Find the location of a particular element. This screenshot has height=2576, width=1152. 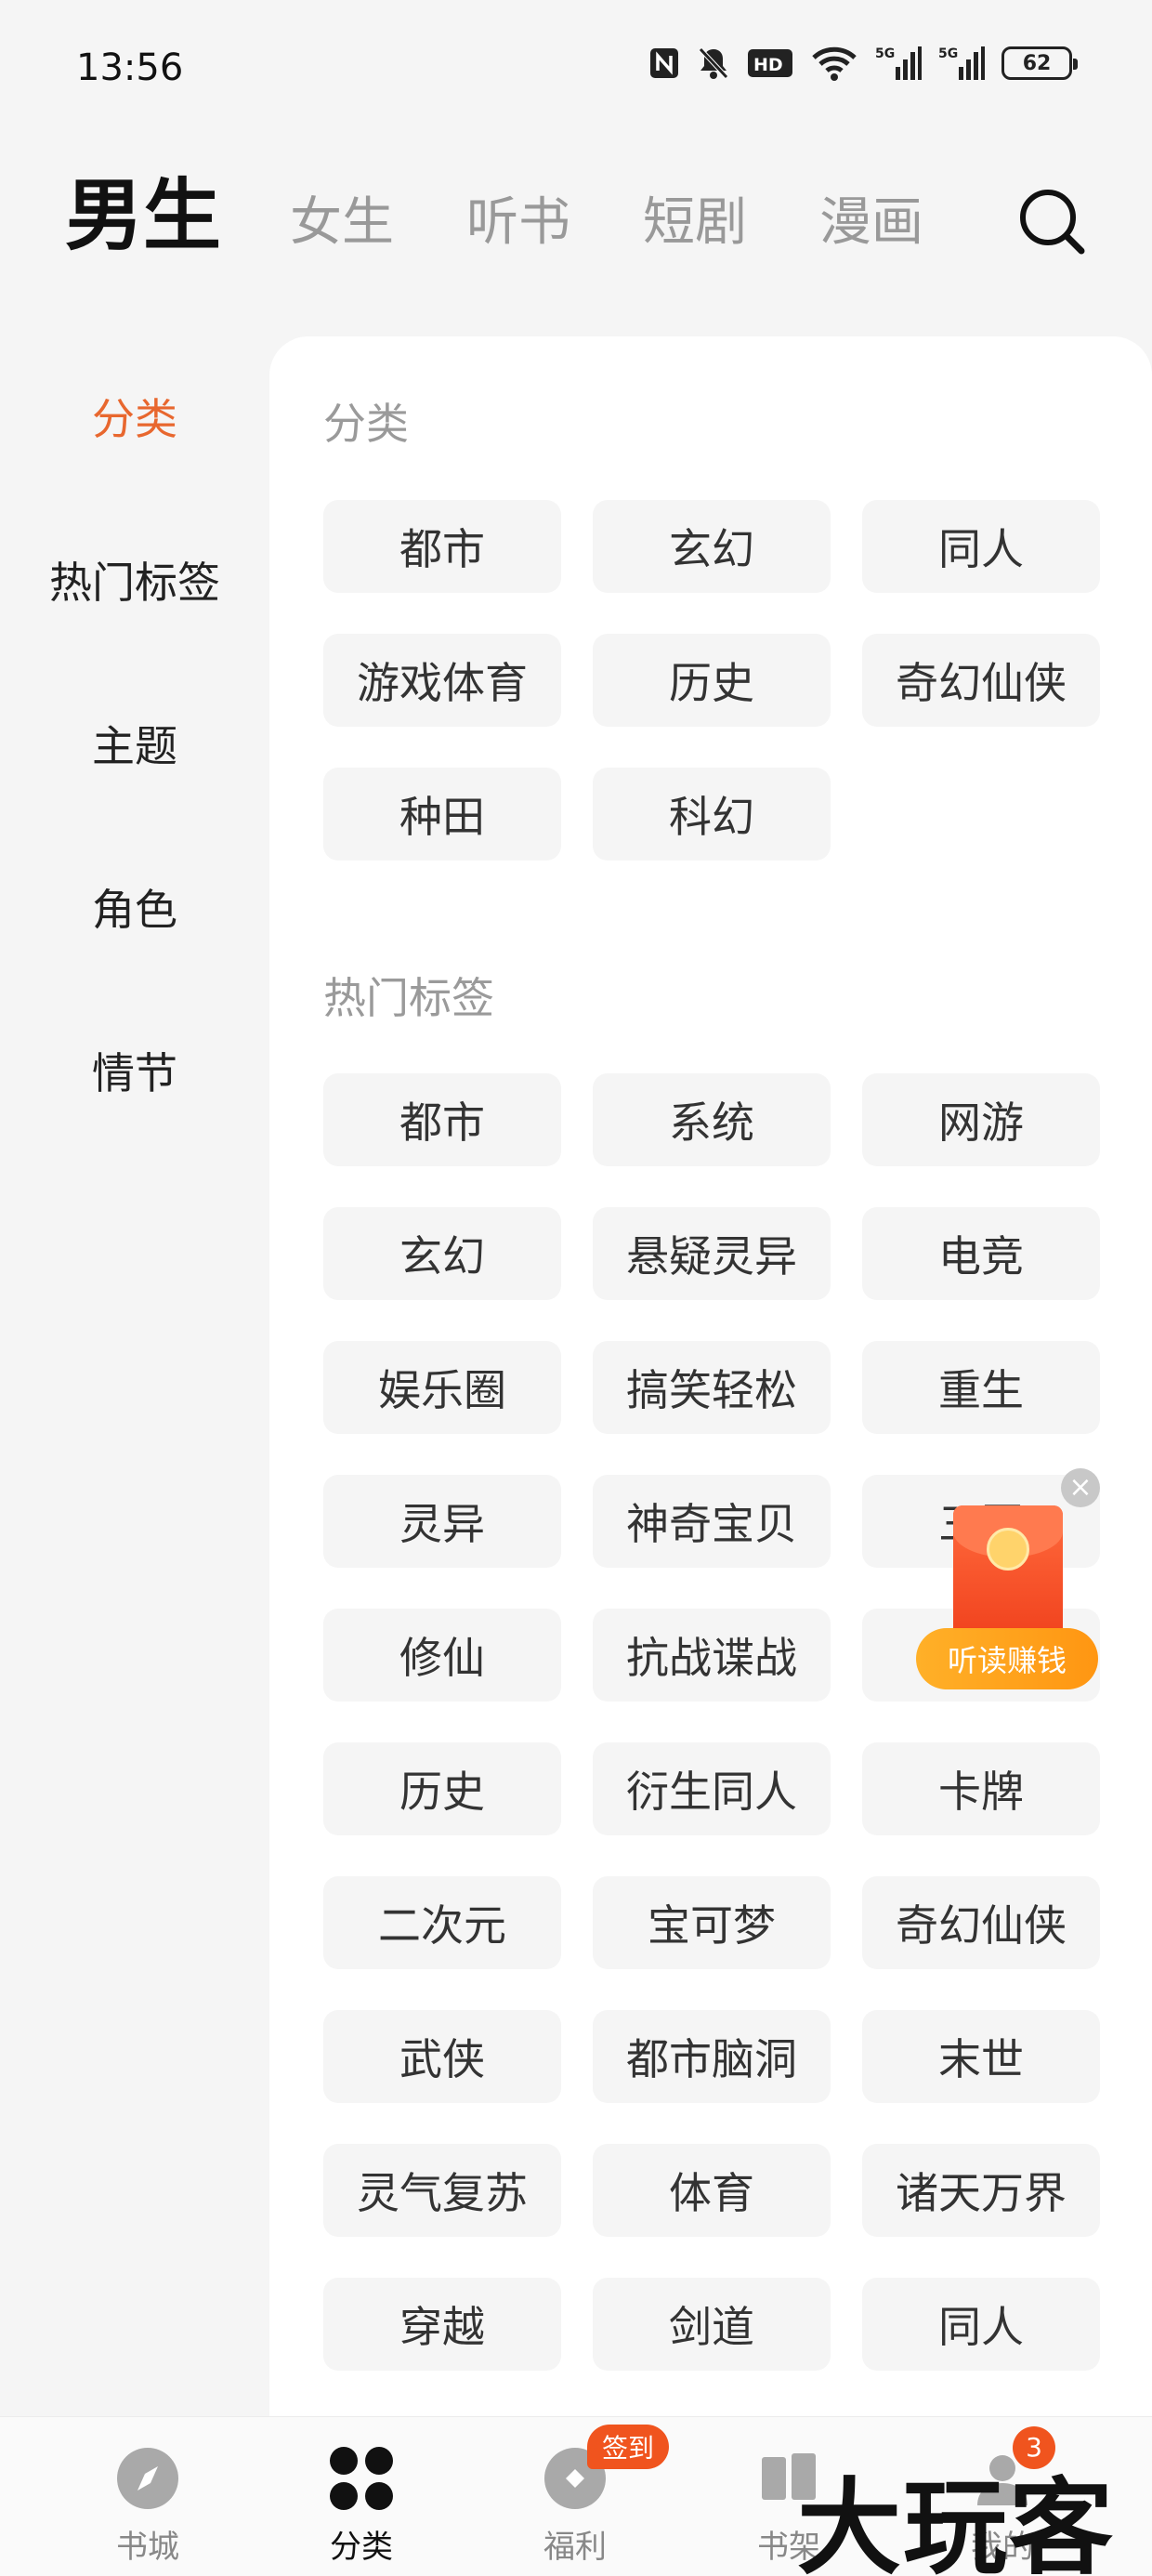

top-tabs: 男生 女生 听书 短剧 漫画 is located at coordinates (530, 216).